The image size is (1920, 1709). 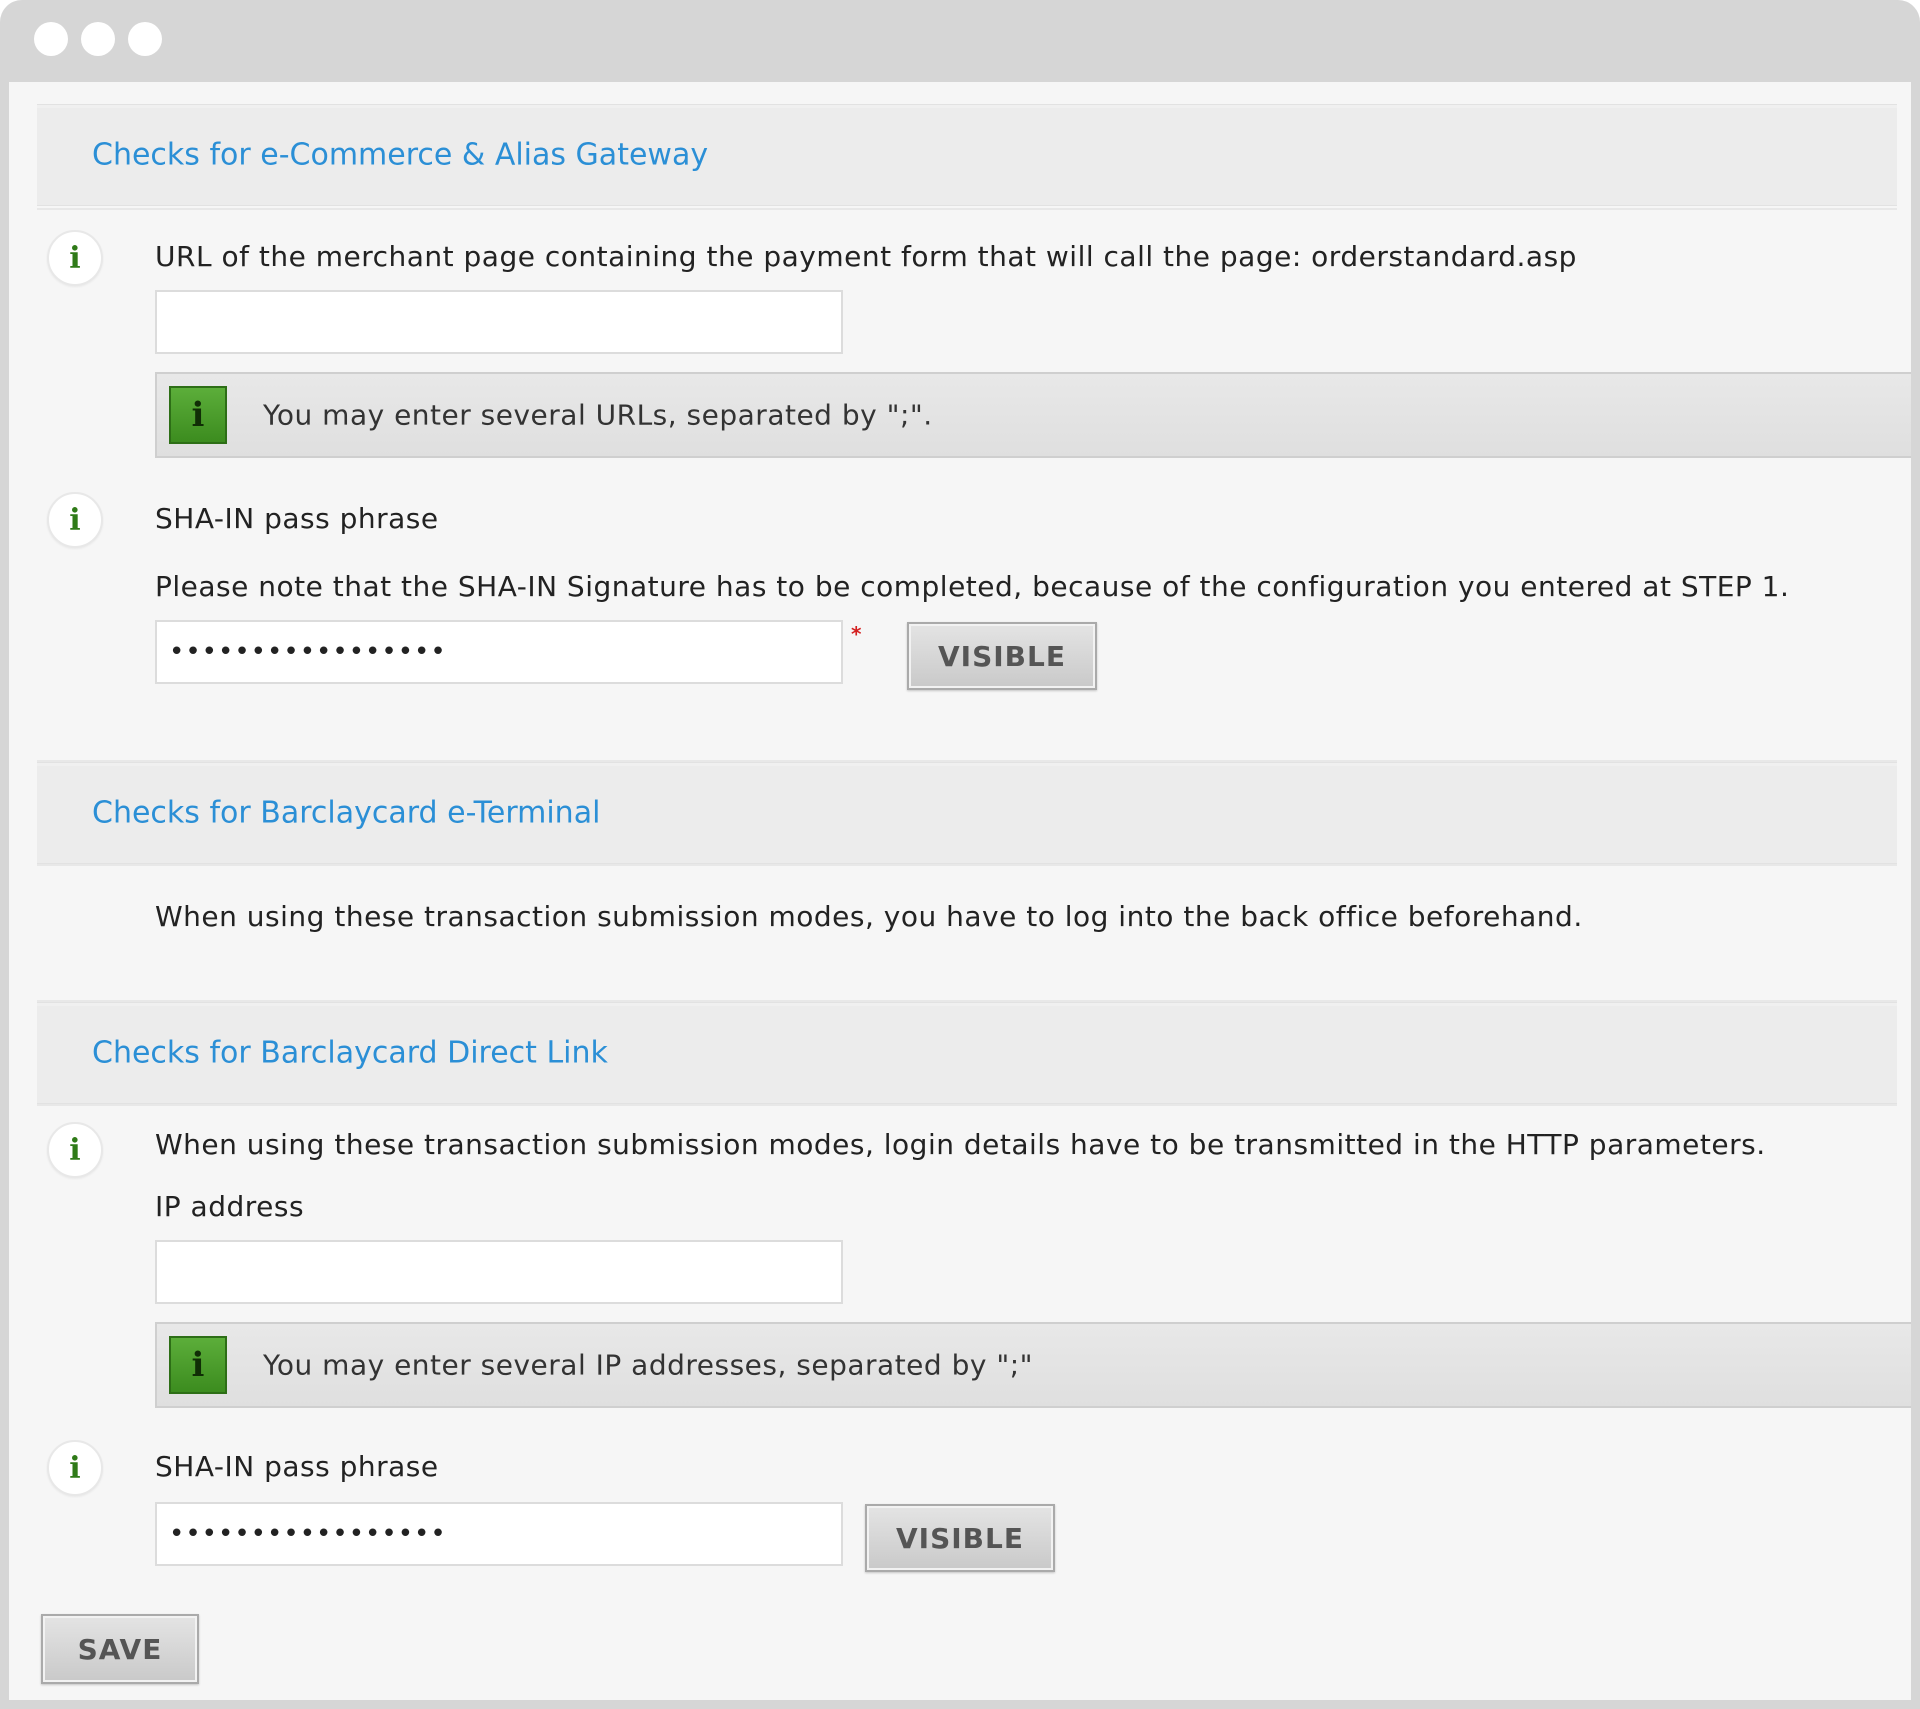 I want to click on zoom-window-icon, so click(x=145, y=39).